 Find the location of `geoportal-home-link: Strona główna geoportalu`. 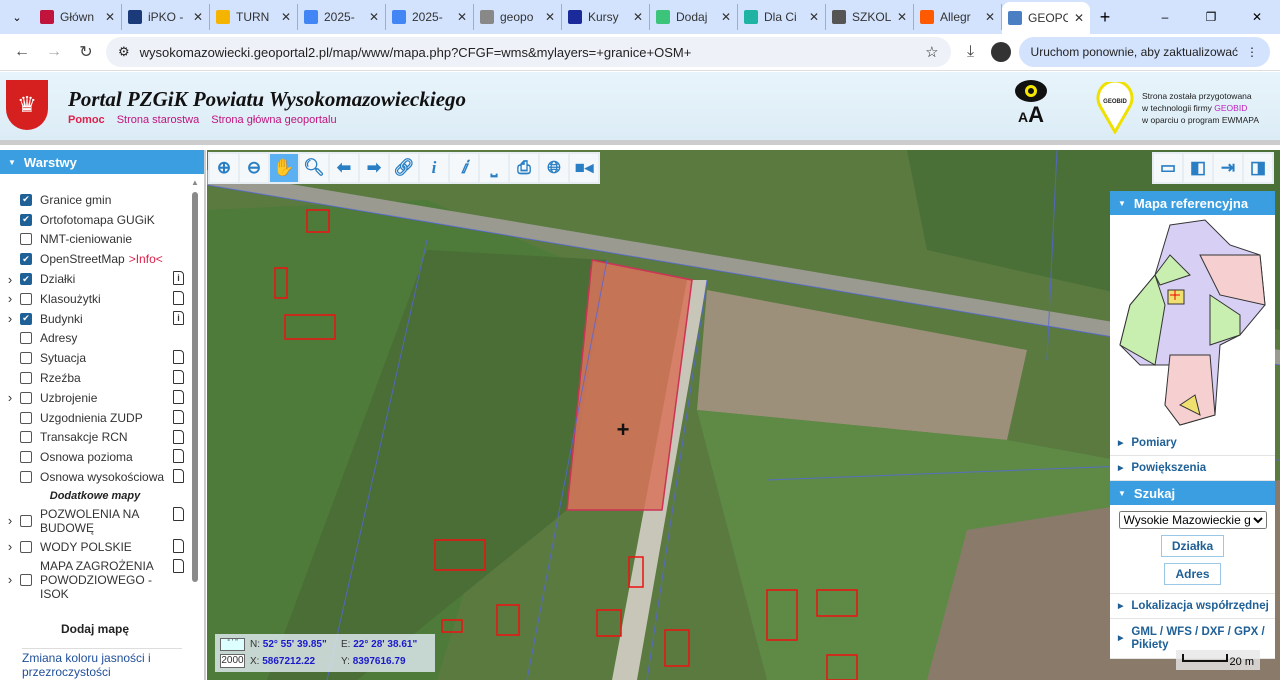

geoportal-home-link: Strona główna geoportalu is located at coordinates (273, 120).